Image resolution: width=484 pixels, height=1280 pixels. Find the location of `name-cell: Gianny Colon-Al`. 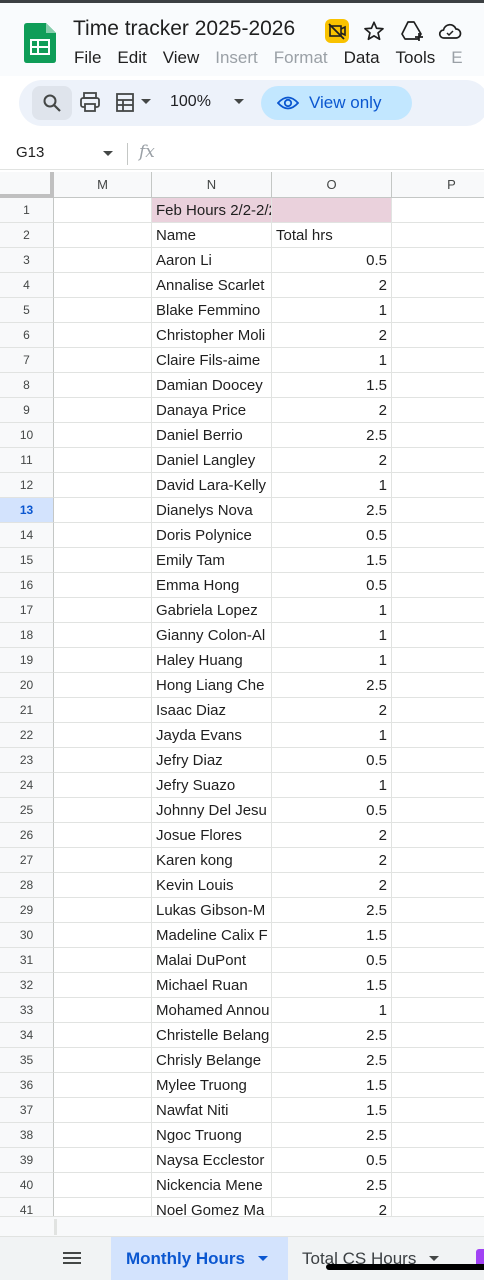

name-cell: Gianny Colon-Al is located at coordinates (212, 635).